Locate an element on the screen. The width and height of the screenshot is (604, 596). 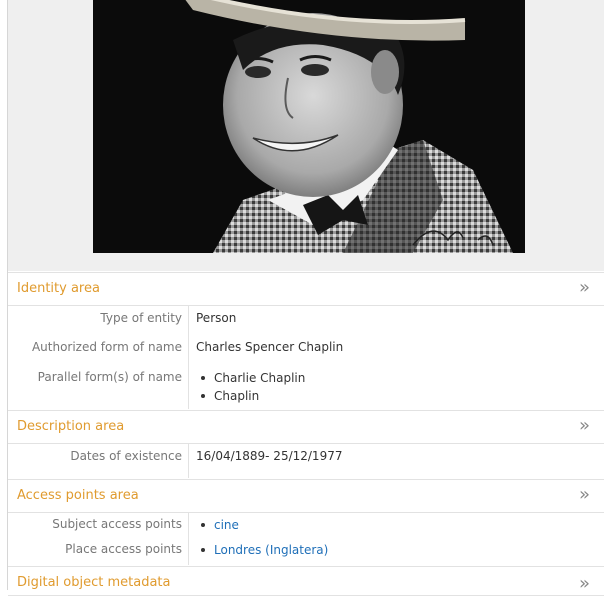
subject-link: cine is located at coordinates (226, 525).